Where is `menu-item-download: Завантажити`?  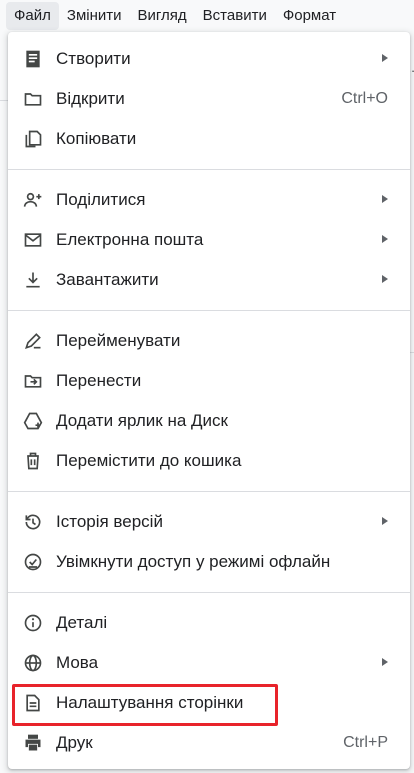
menu-item-download: Завантажити is located at coordinates (209, 280).